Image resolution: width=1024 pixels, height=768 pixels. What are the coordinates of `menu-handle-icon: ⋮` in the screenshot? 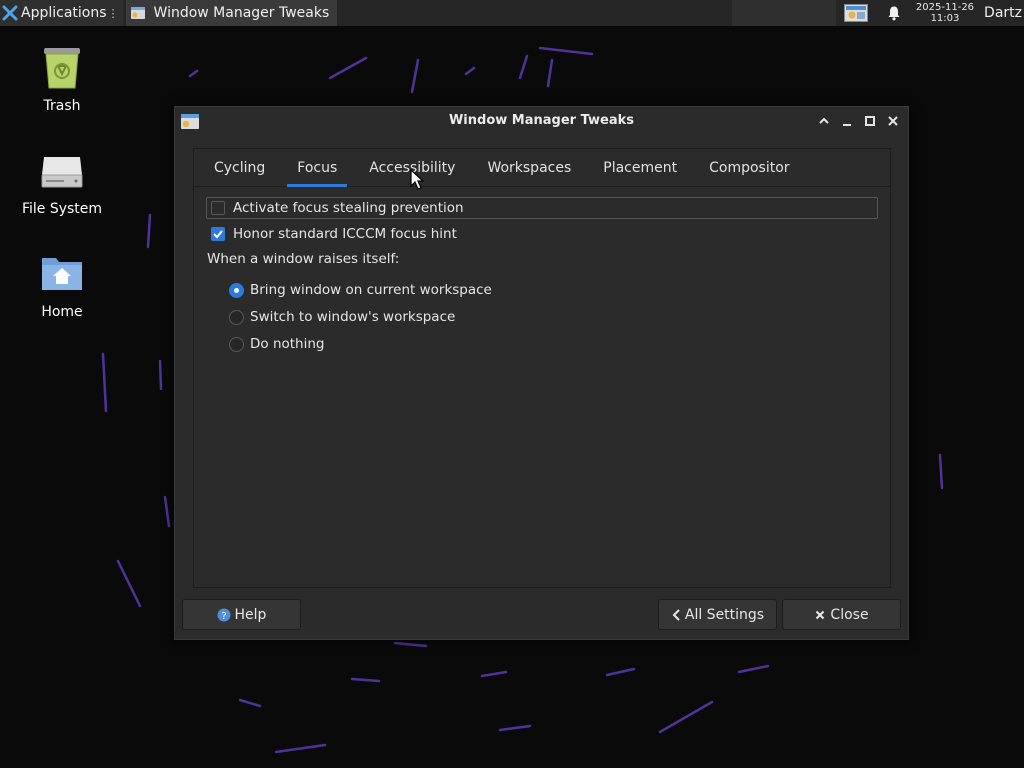 It's located at (113, 13).